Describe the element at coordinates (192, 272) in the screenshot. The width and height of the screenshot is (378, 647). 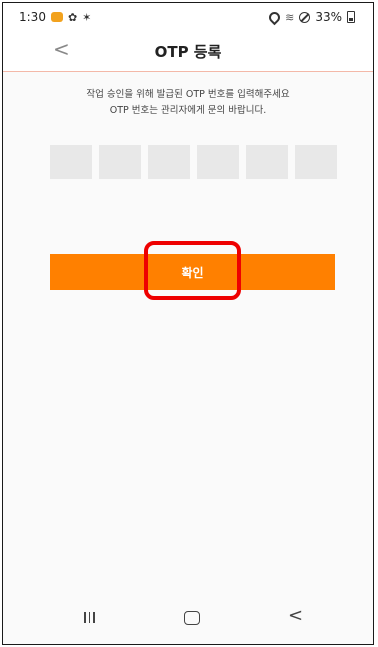
I see `confirm-button: 확인` at that location.